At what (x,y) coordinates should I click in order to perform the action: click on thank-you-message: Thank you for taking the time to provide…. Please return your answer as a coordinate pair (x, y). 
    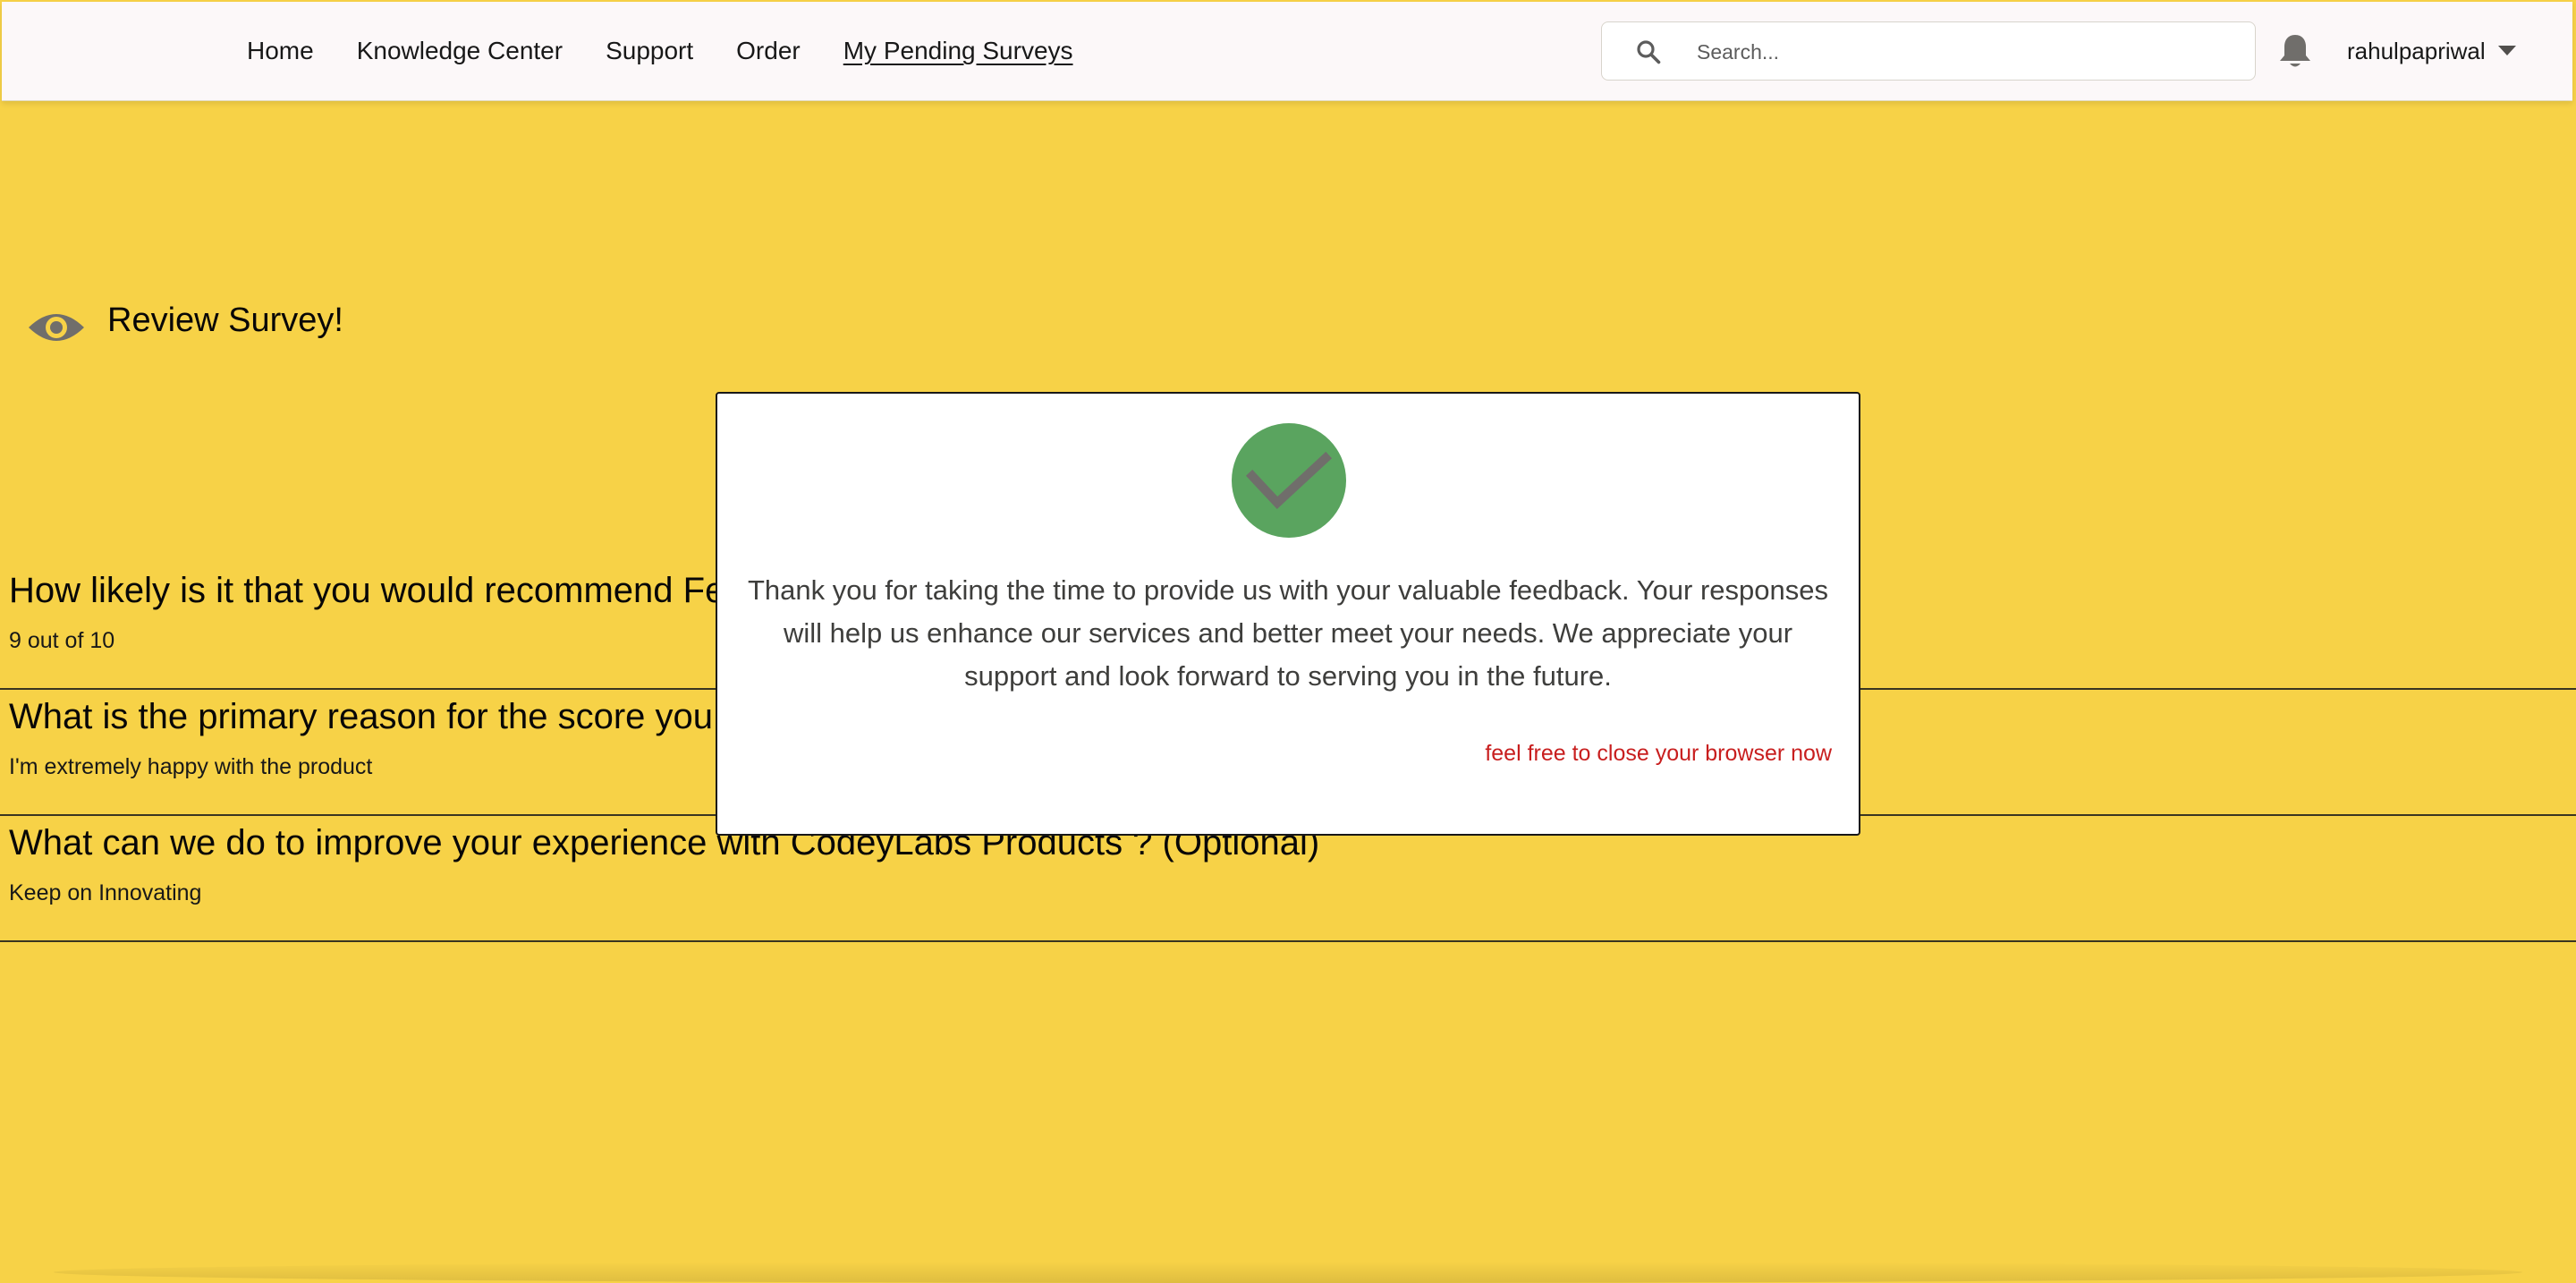
    Looking at the image, I should click on (1288, 633).